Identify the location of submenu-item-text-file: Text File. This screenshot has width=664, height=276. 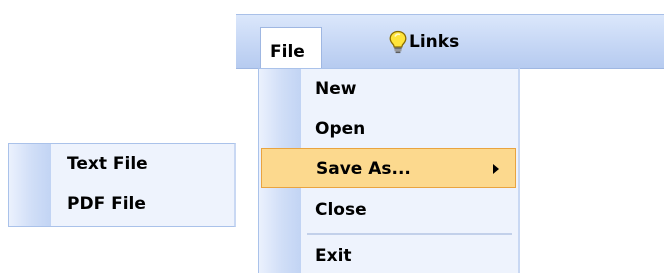
(121, 164).